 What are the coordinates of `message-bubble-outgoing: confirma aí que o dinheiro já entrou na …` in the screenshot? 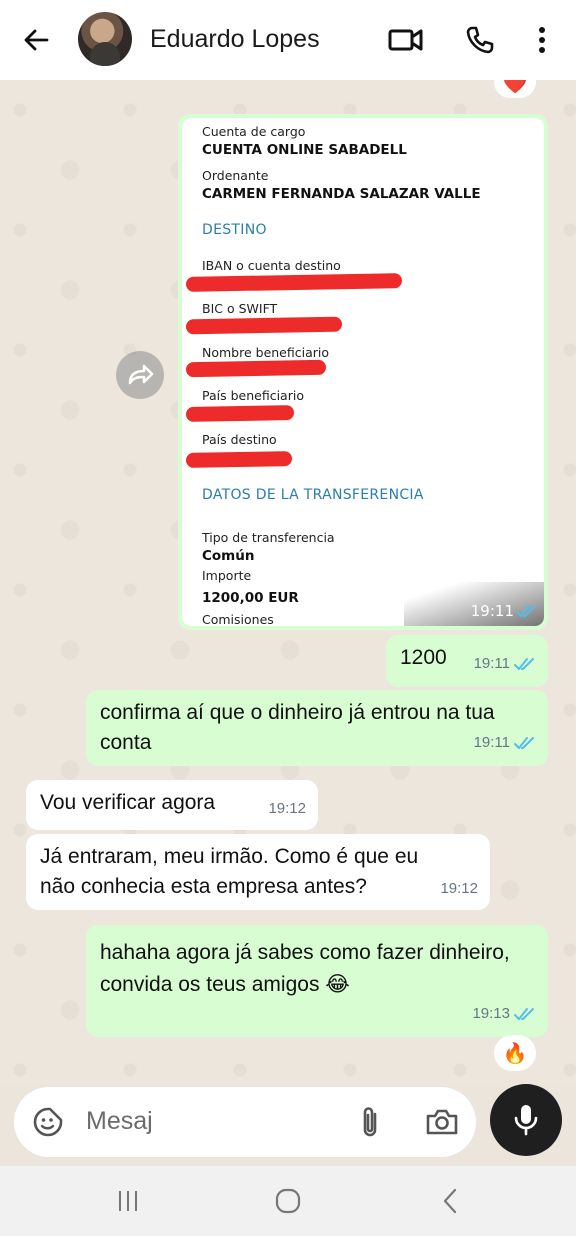 It's located at (317, 728).